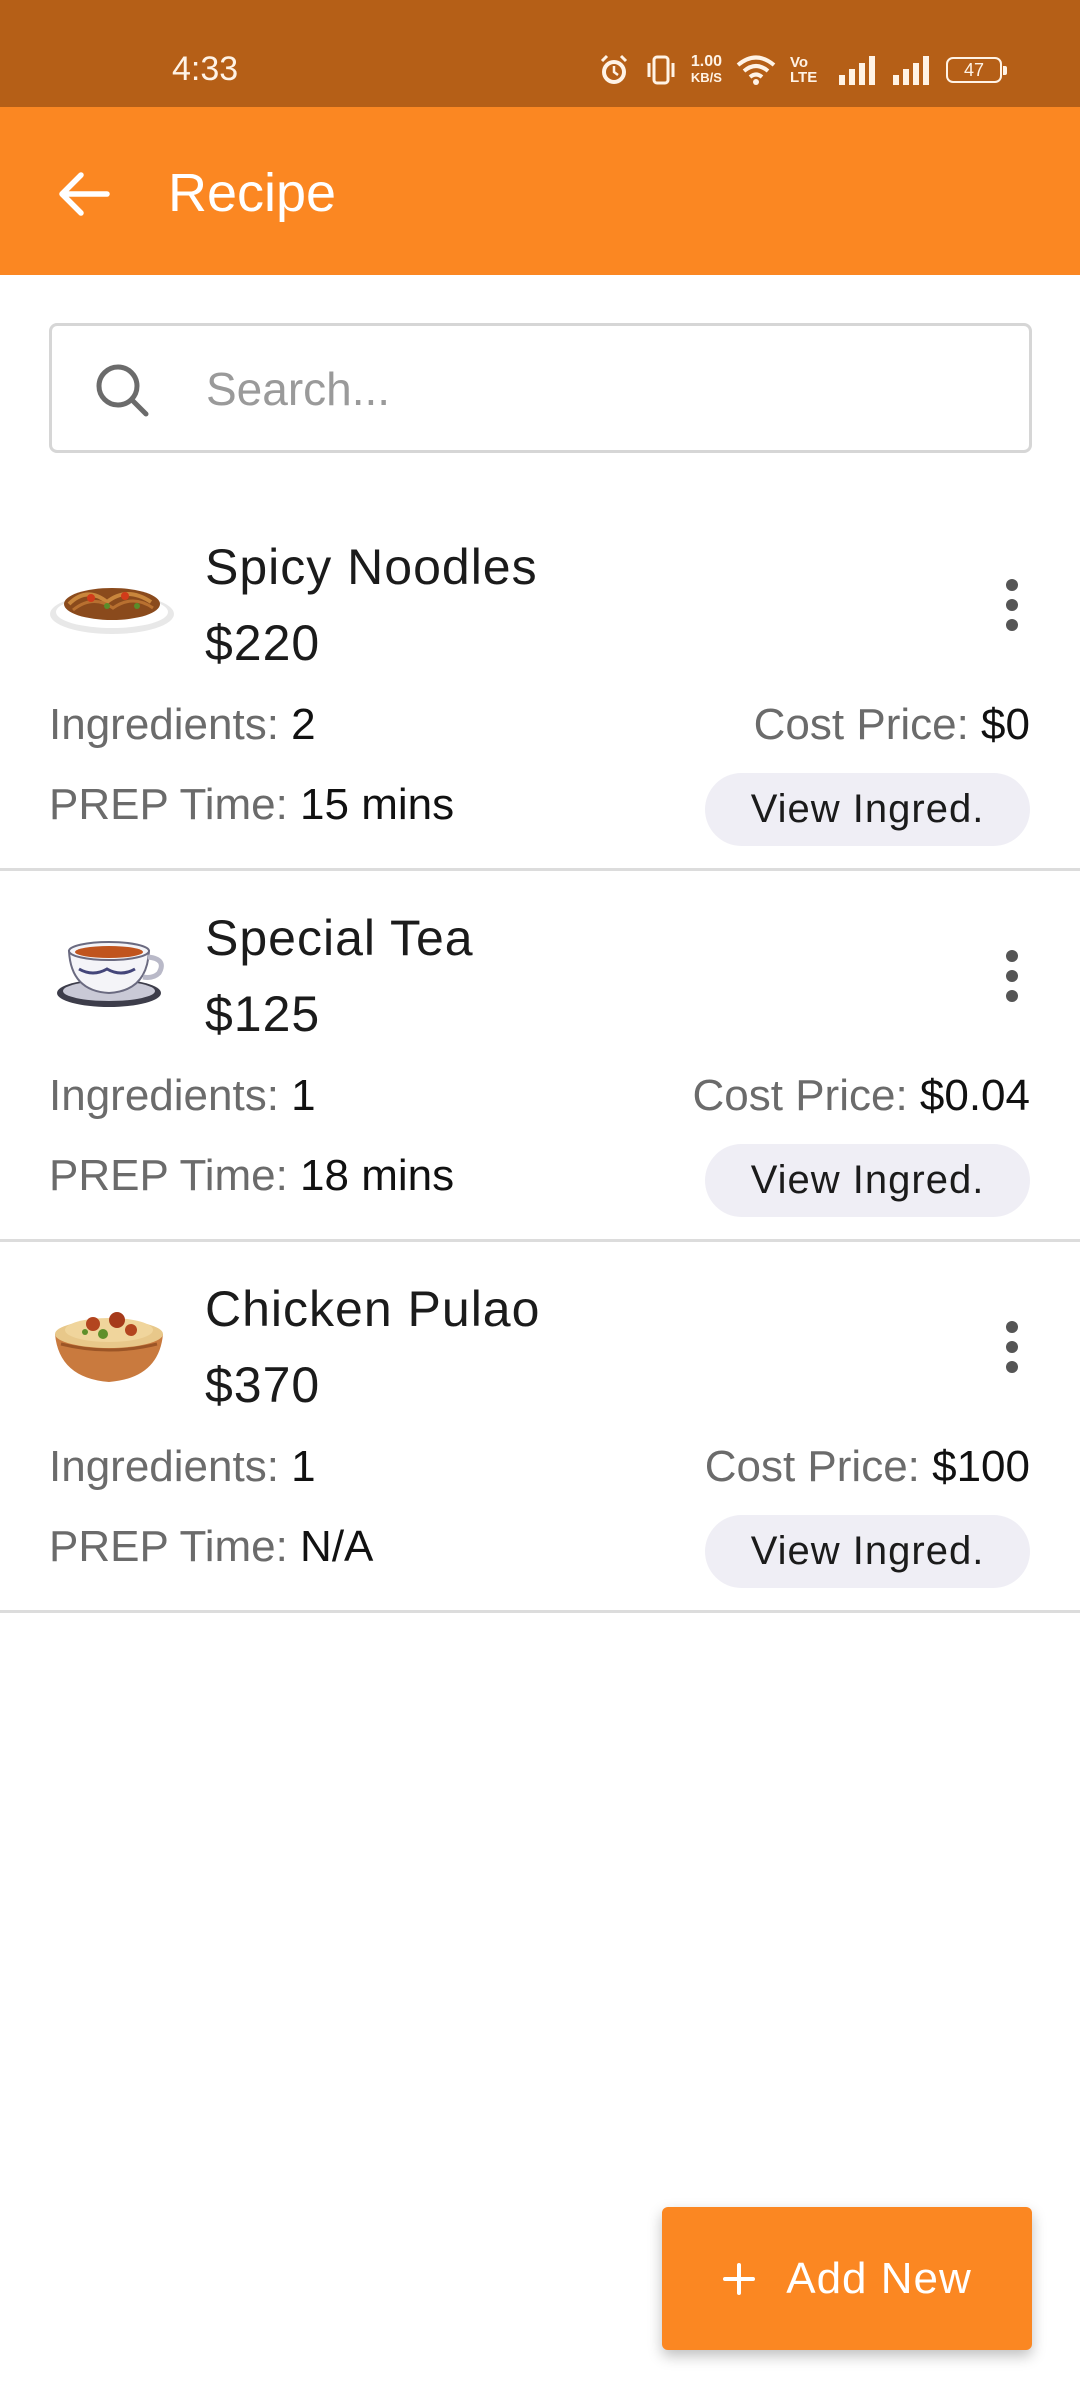  Describe the element at coordinates (739, 2278) in the screenshot. I see `plus-icon` at that location.